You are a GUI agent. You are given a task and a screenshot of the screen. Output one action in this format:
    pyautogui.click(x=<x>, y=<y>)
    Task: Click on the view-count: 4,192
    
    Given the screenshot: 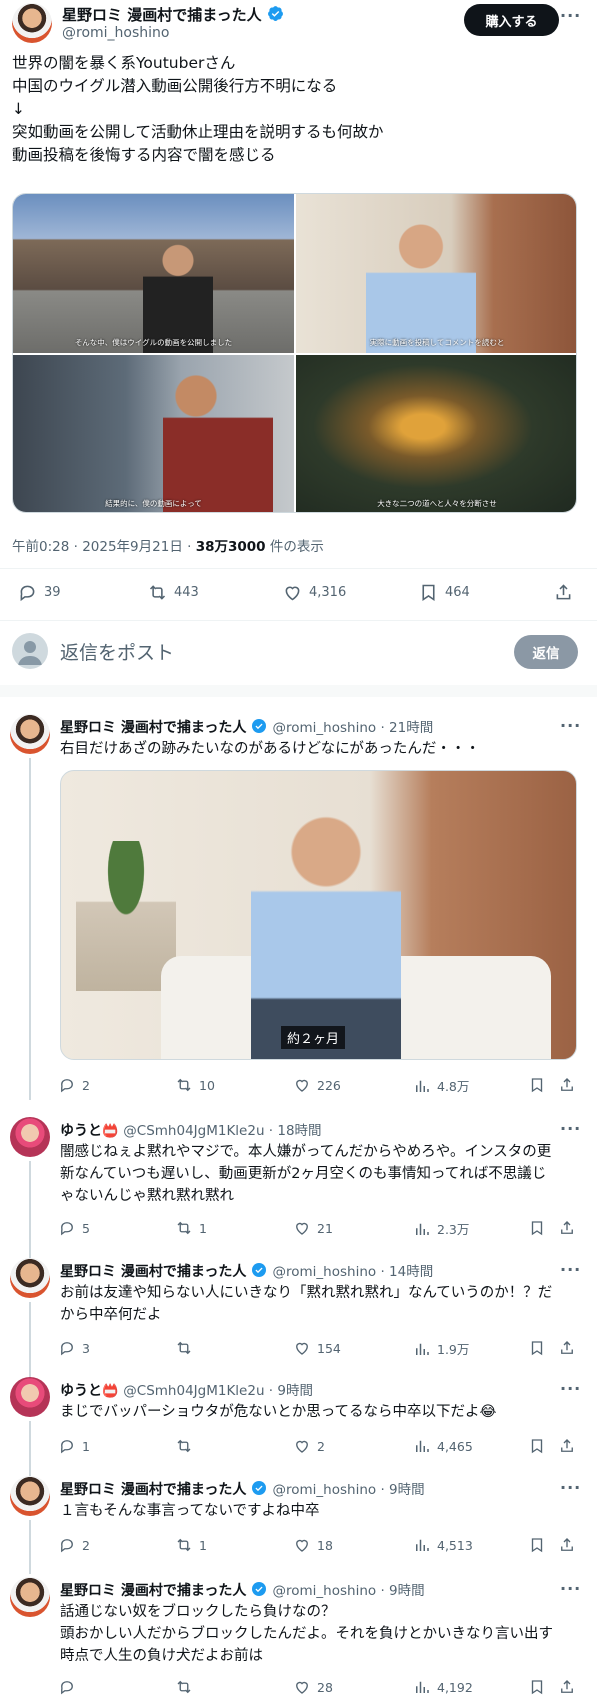 What is the action you would take?
    pyautogui.click(x=455, y=1687)
    